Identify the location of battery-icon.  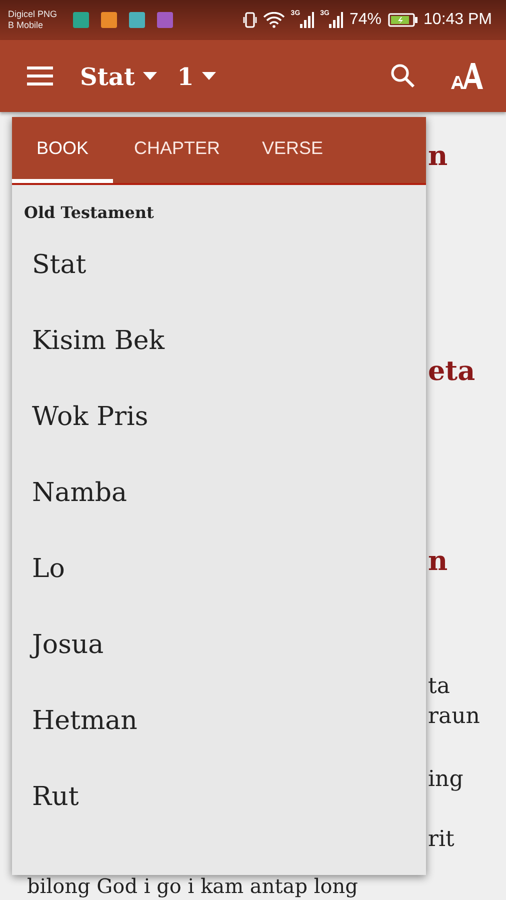
(403, 20).